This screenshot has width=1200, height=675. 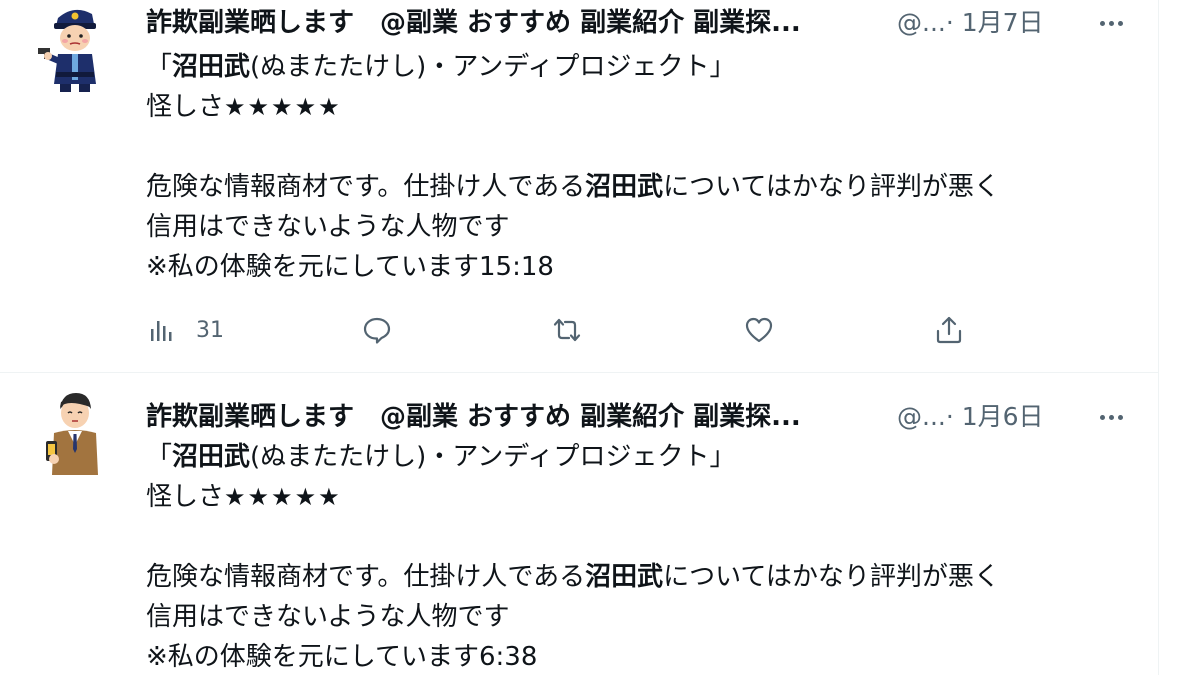 I want to click on timestamp: · 1月6日, so click(x=995, y=416).